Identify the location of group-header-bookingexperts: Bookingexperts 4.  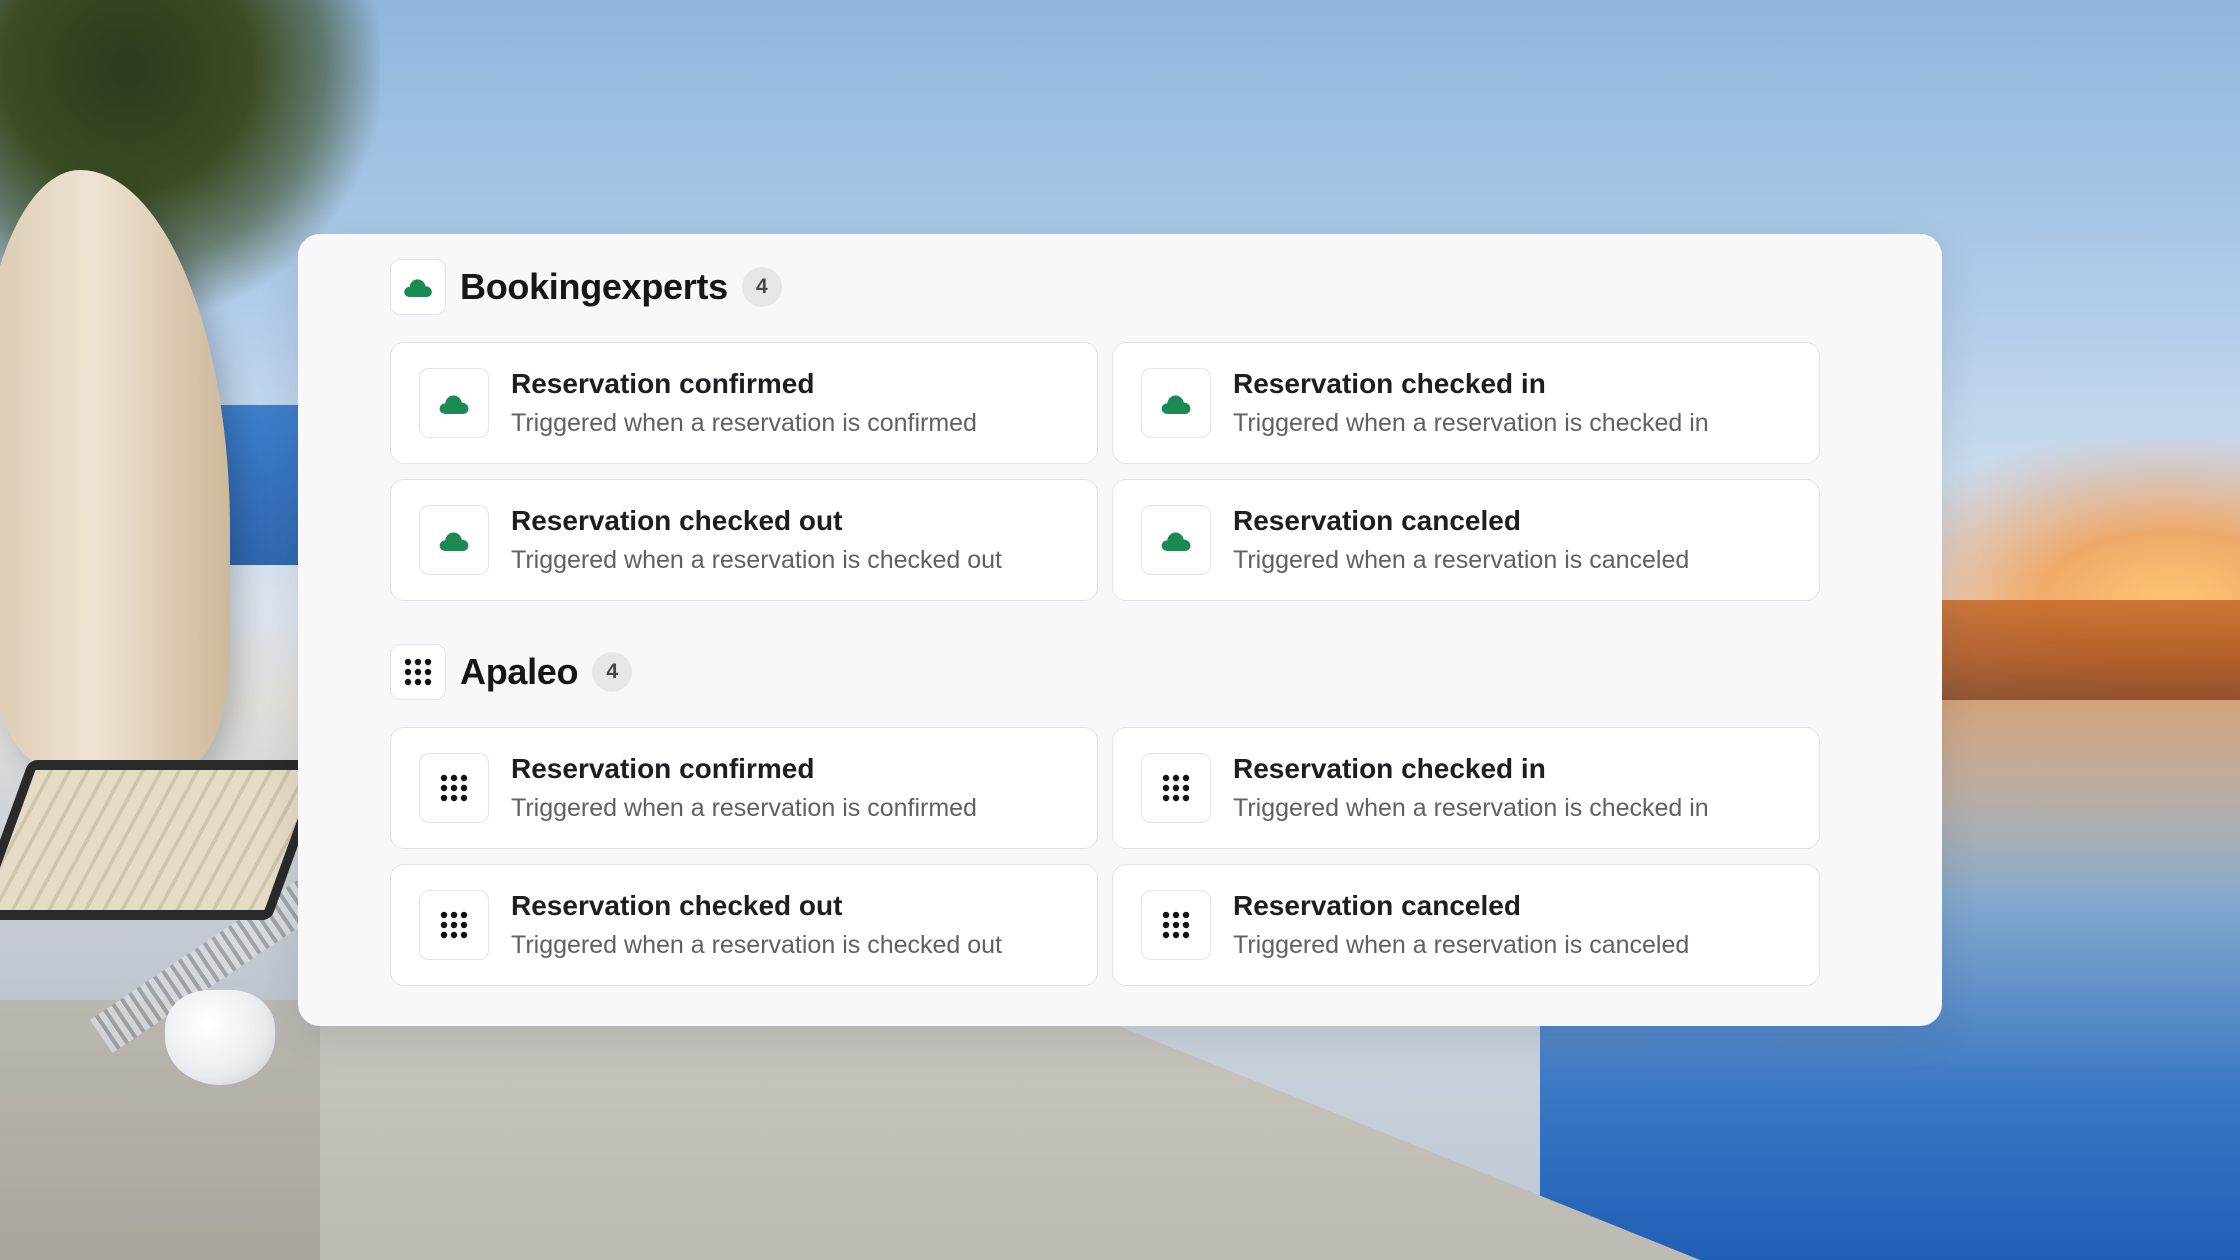
(586, 287).